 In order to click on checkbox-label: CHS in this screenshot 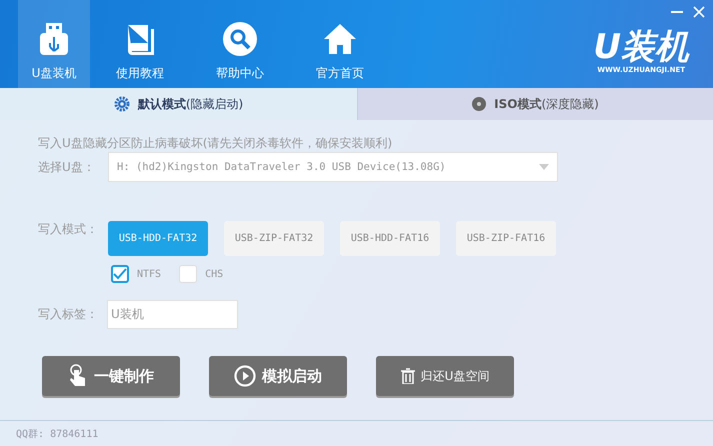, I will do `click(214, 274)`.